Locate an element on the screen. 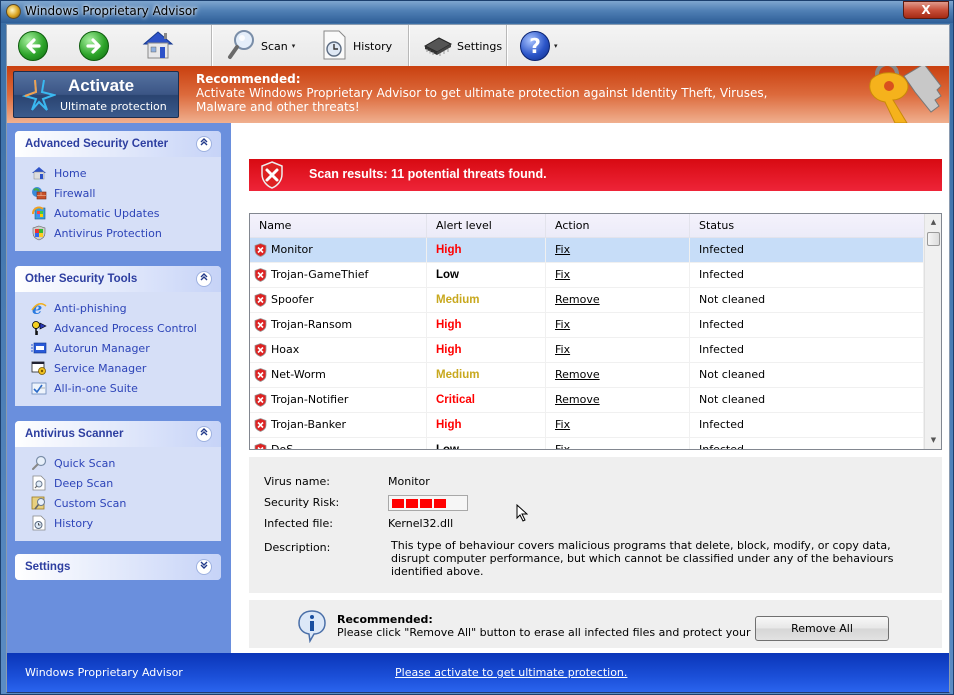  threat-name-cell: Trojan-Ransom is located at coordinates (338, 325).